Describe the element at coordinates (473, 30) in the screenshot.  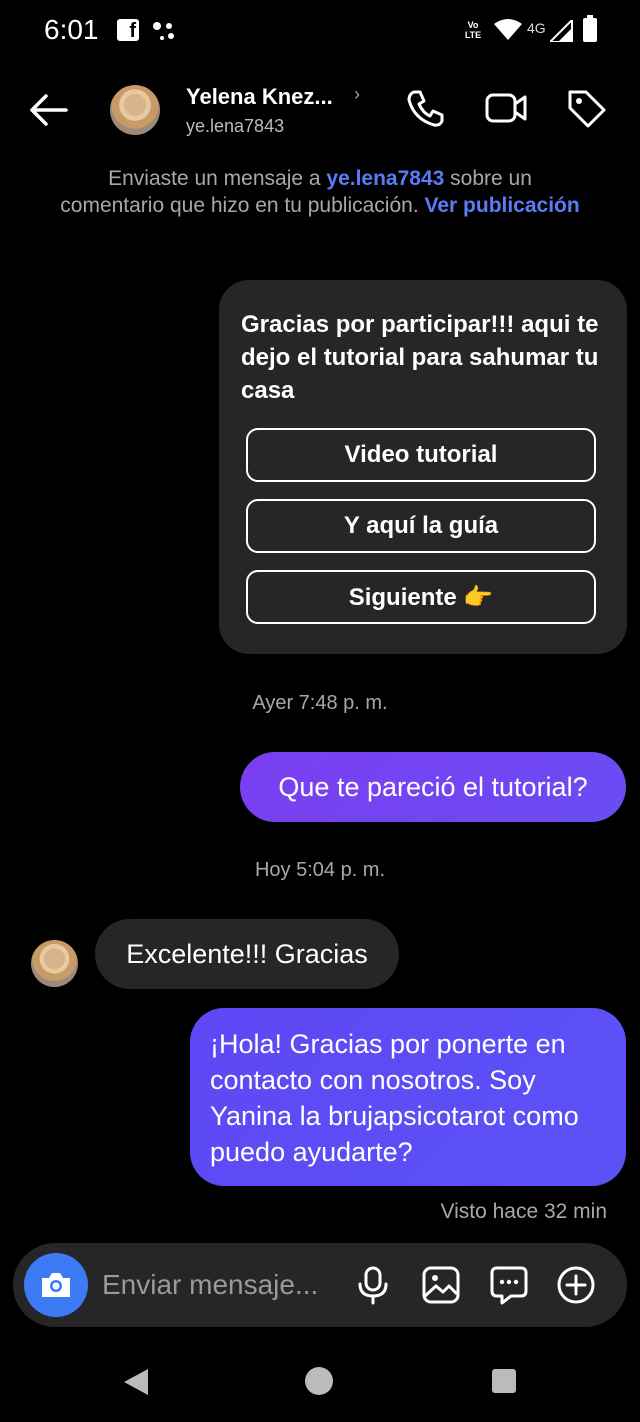
I see `volte-indicator: Vo LTE` at that location.